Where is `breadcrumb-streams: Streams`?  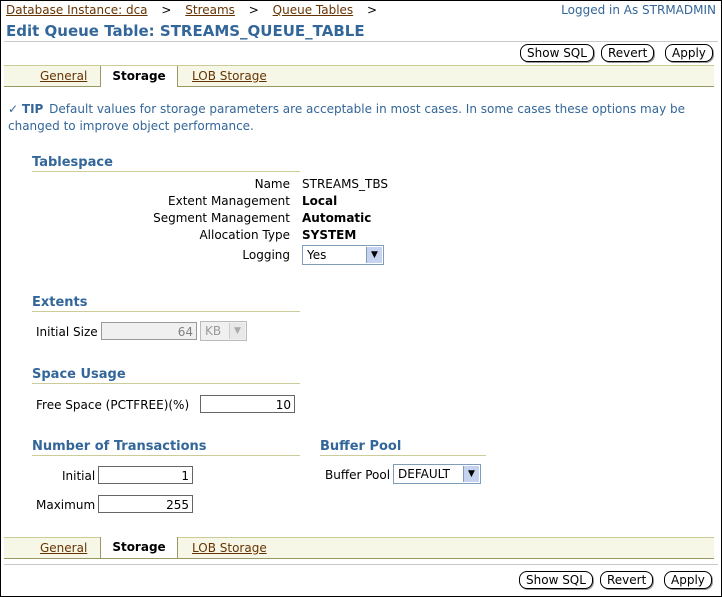 breadcrumb-streams: Streams is located at coordinates (210, 10).